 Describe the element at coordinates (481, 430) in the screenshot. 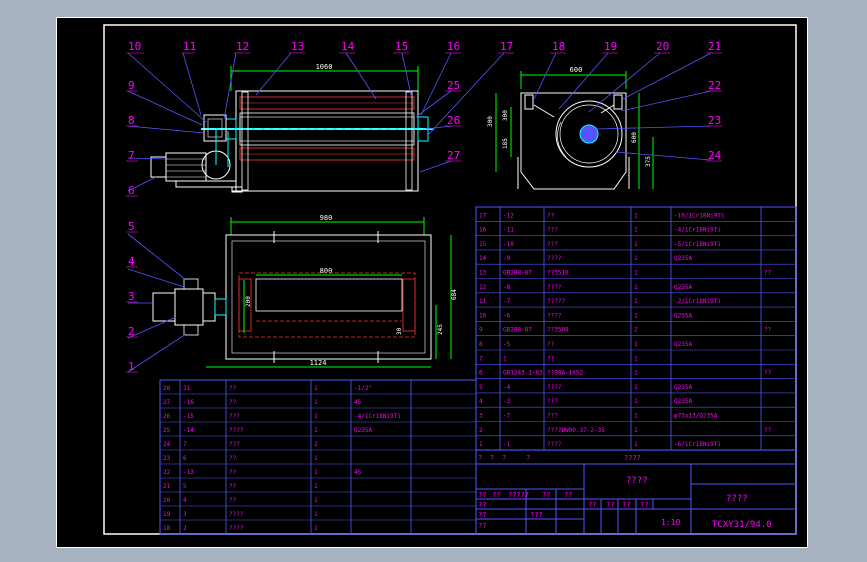

I see `table-cell: 2` at that location.